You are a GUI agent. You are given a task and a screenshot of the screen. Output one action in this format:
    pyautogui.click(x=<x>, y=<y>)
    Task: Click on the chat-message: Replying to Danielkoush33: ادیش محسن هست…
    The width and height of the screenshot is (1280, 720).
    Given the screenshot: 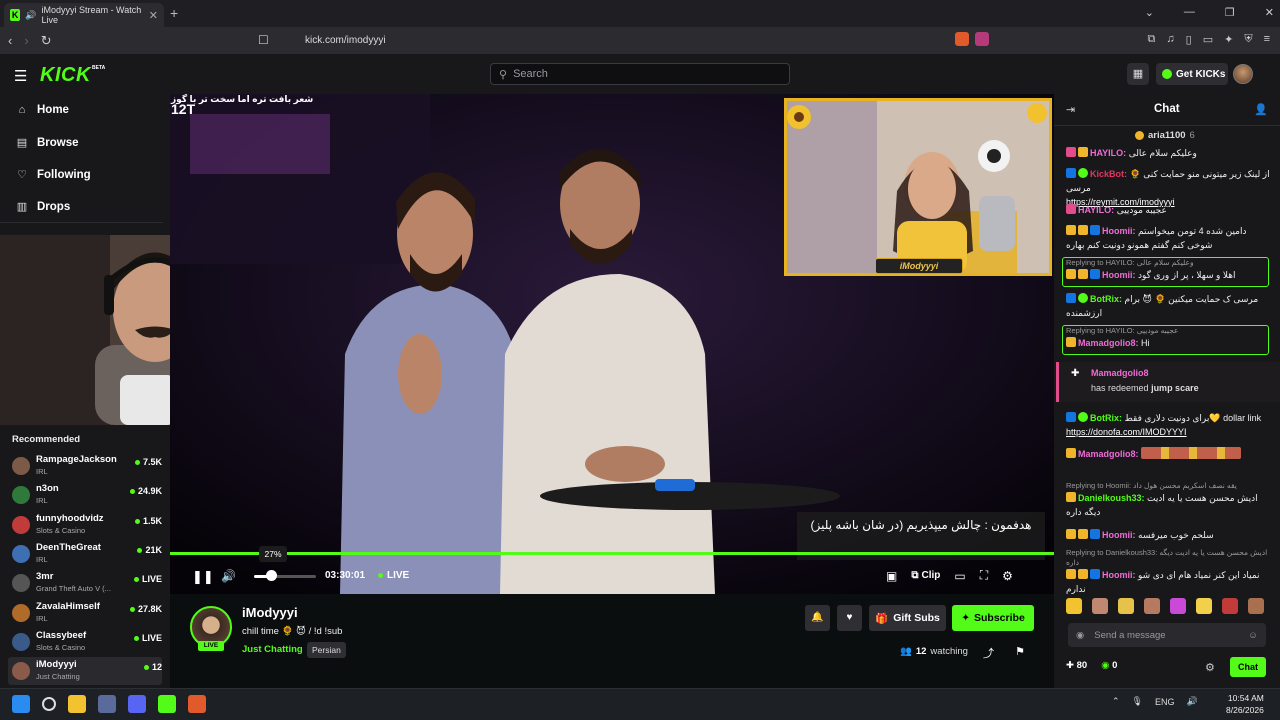 What is the action you would take?
    pyautogui.click(x=1169, y=572)
    